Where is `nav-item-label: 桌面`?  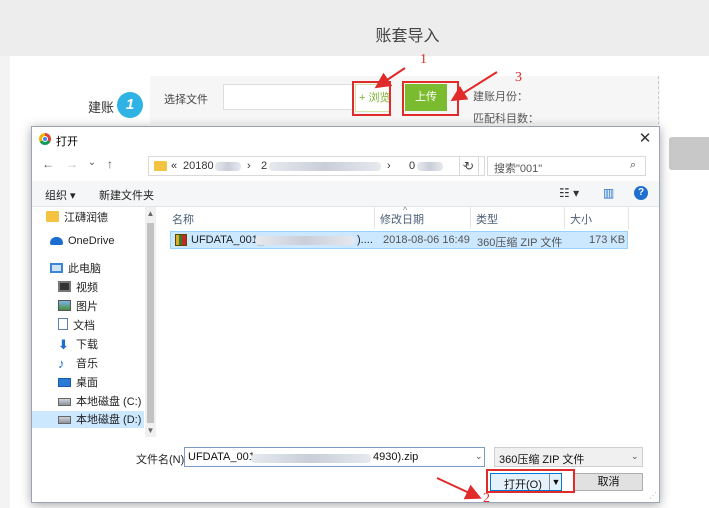
nav-item-label: 桌面 is located at coordinates (87, 383).